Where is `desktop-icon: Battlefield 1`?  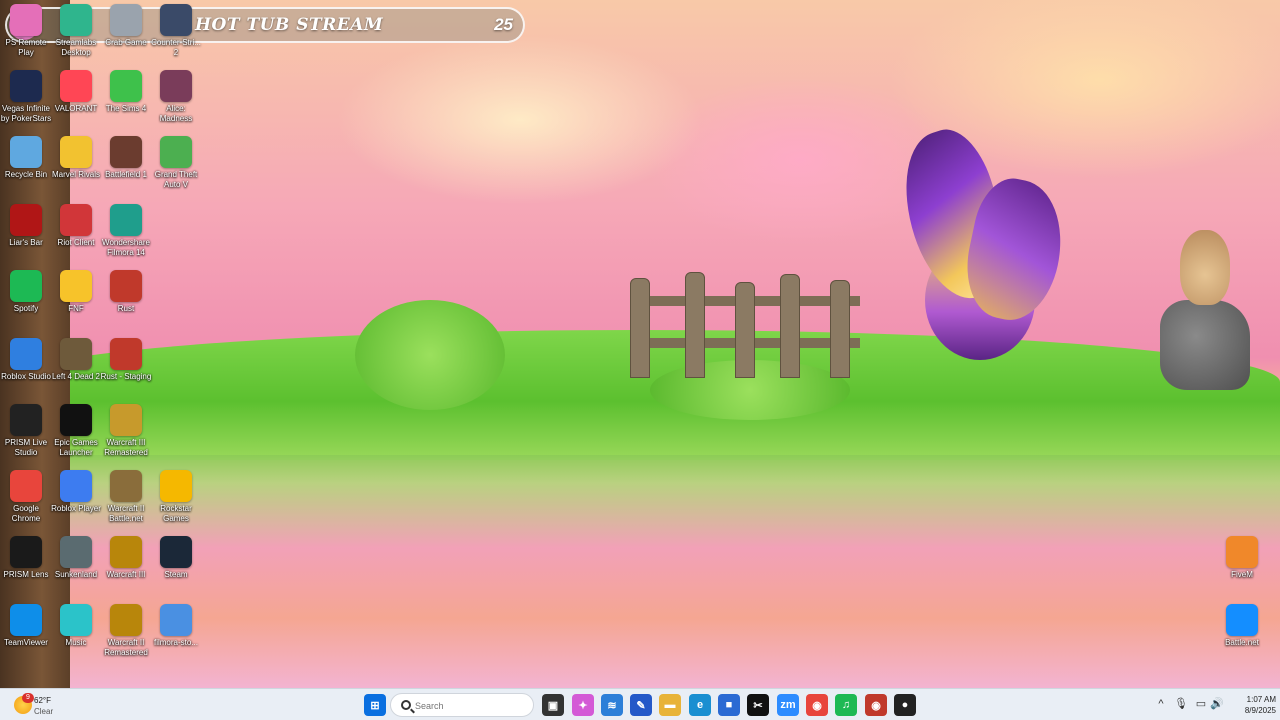 desktop-icon: Battlefield 1 is located at coordinates (126, 158).